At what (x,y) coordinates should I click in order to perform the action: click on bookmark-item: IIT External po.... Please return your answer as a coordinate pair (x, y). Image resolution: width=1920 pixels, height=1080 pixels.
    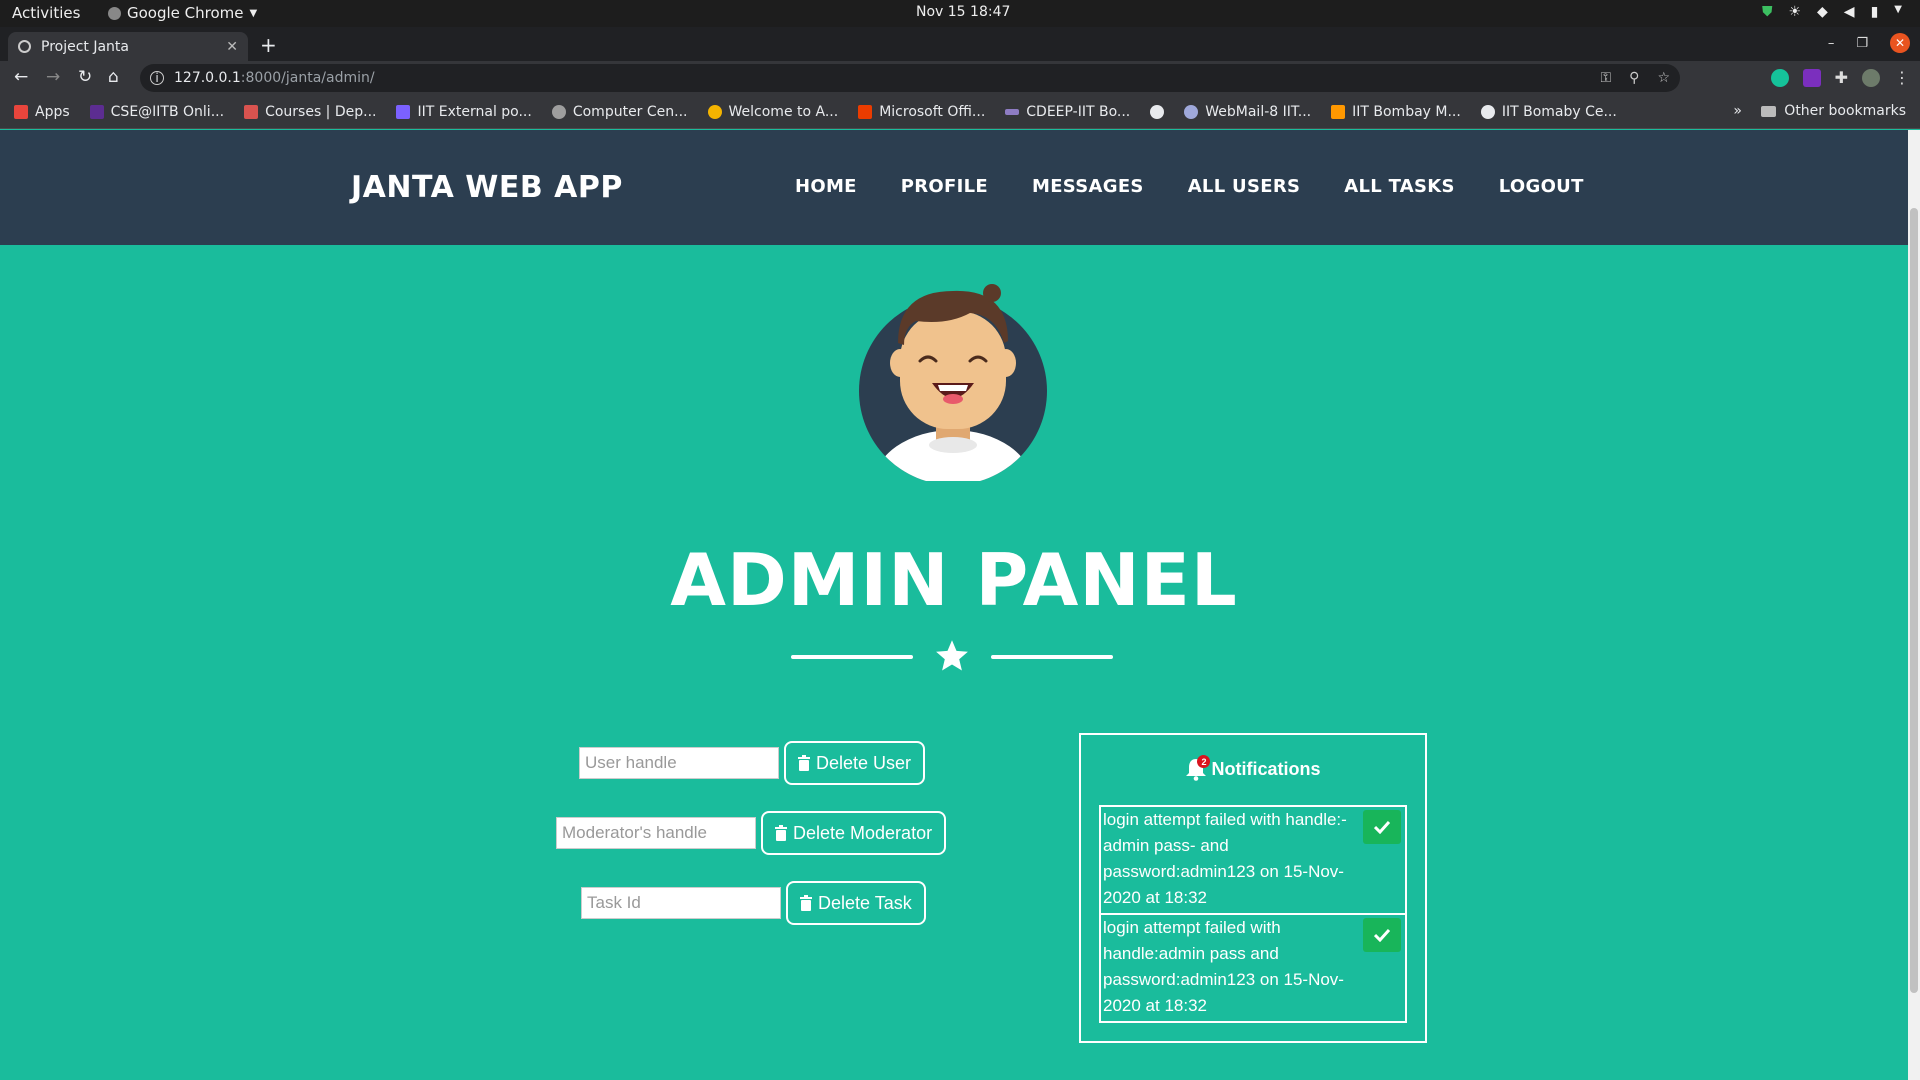
    Looking at the image, I should click on (464, 112).